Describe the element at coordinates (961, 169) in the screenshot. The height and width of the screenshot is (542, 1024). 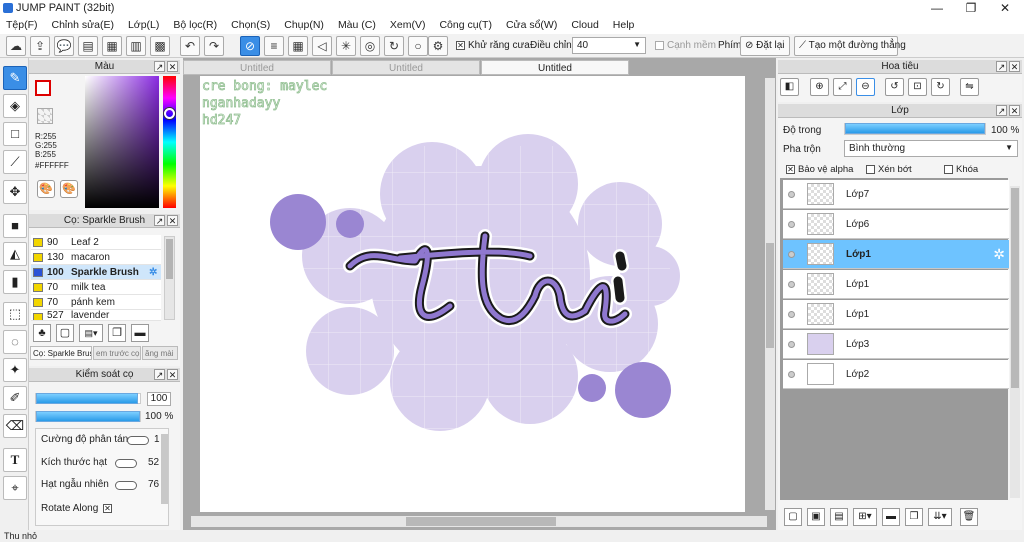
I see `lock-checkbox: Khóa` at that location.